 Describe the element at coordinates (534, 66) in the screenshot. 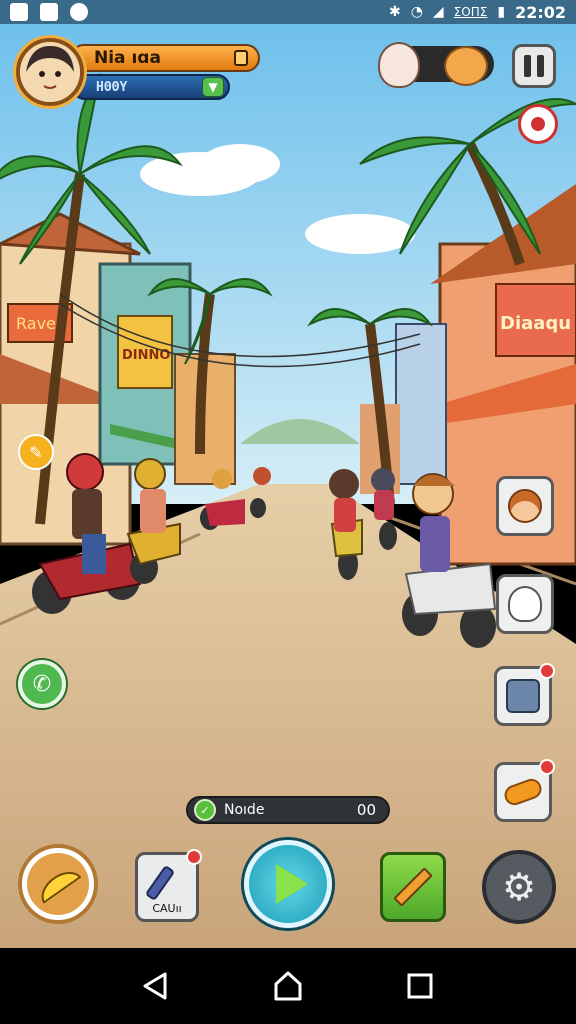

I see `pause-button` at that location.